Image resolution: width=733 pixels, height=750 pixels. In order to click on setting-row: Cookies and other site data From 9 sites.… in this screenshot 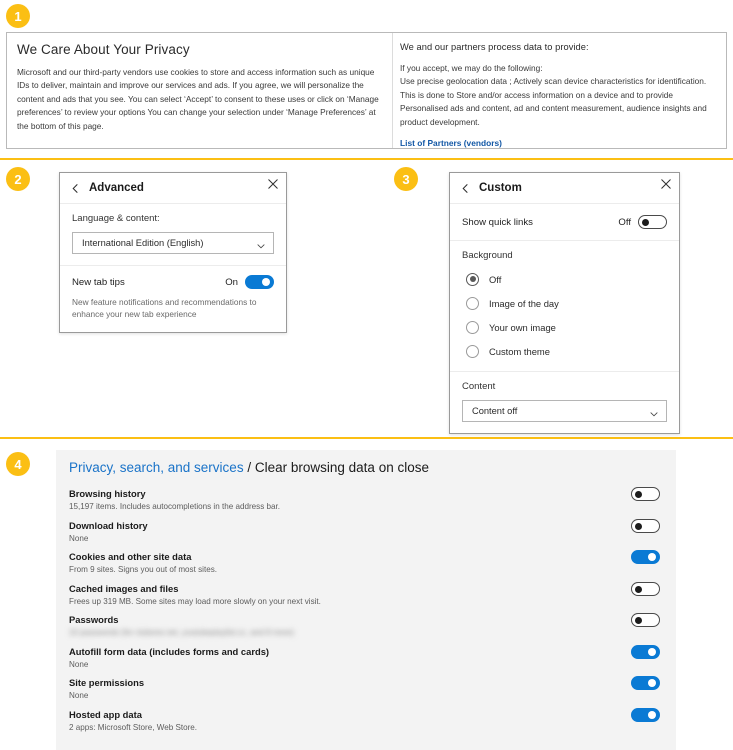, I will do `click(364, 565)`.